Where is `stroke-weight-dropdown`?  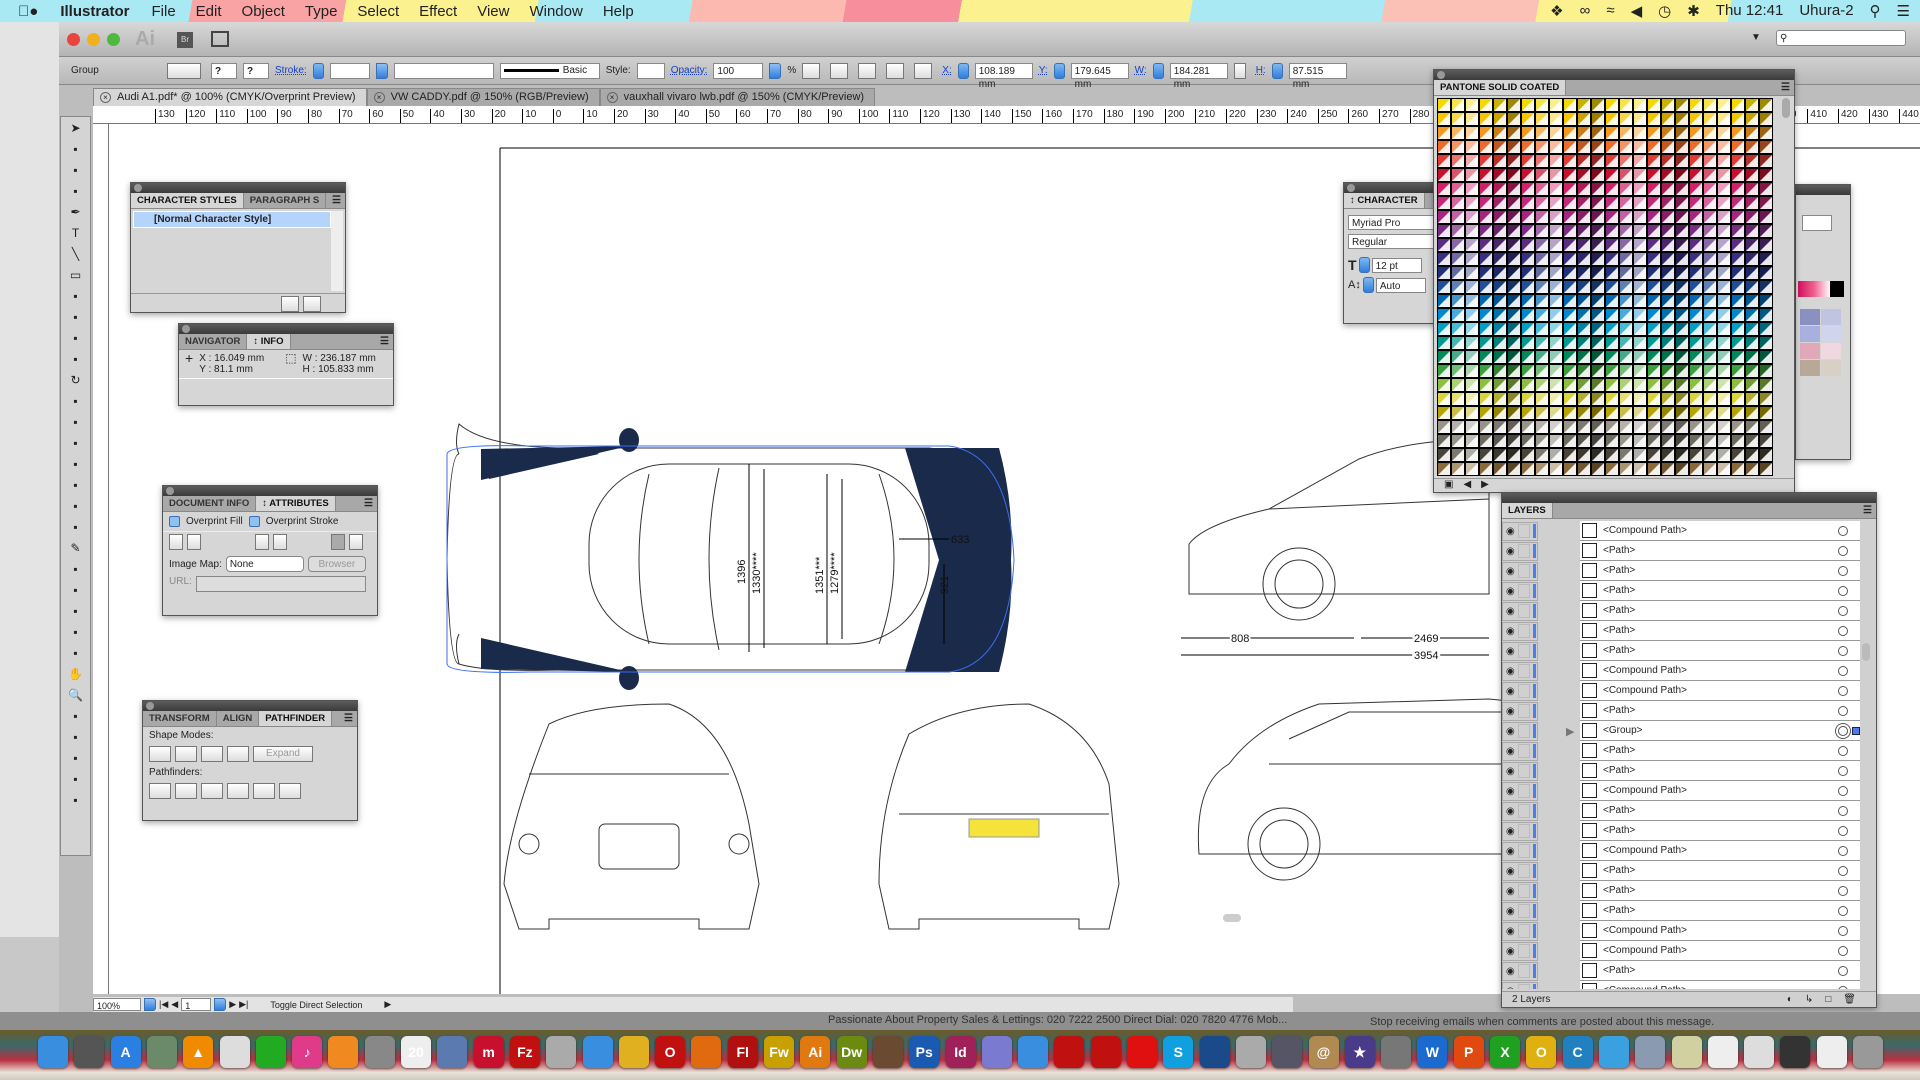
stroke-weight-dropdown is located at coordinates (381, 70).